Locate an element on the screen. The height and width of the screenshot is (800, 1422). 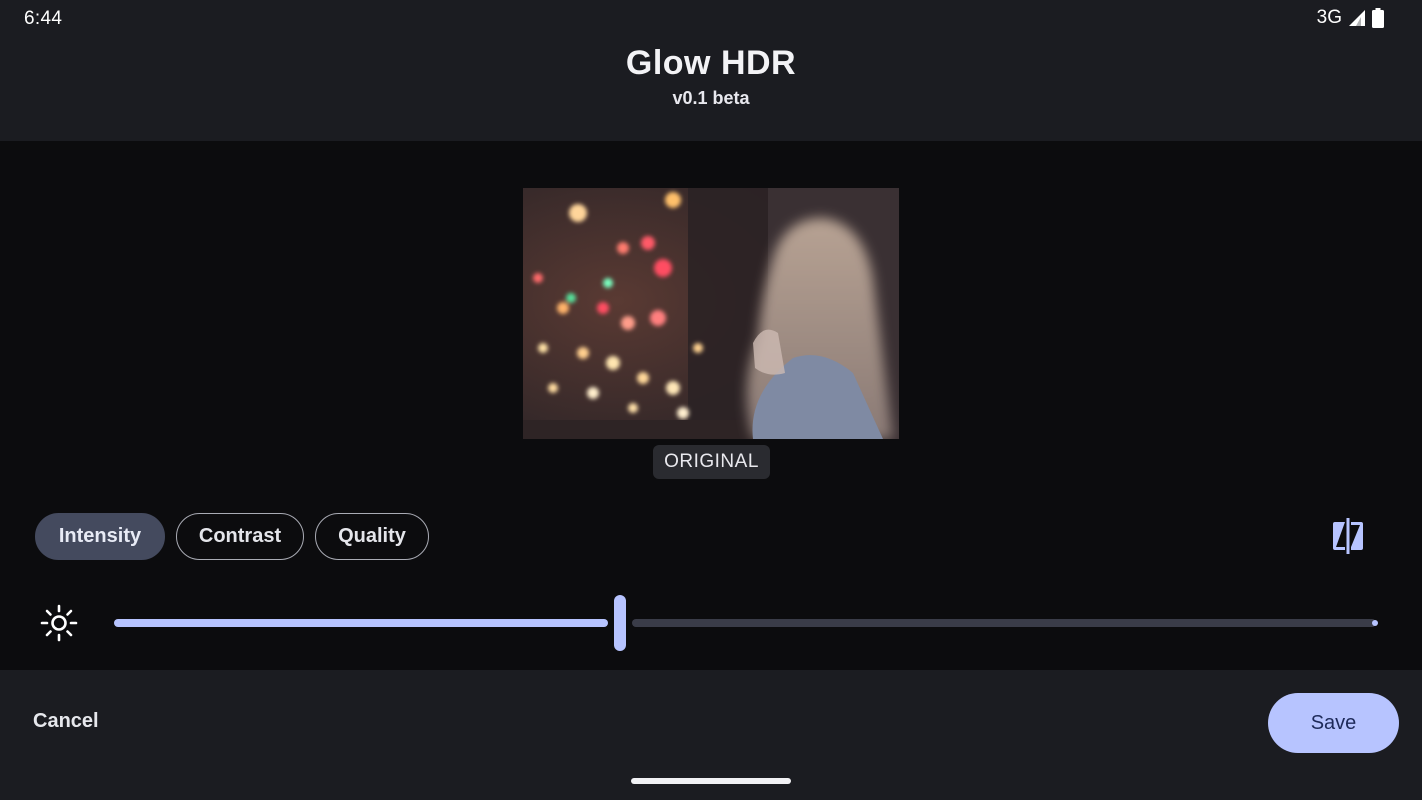
intensity-slider is located at coordinates (747, 623).